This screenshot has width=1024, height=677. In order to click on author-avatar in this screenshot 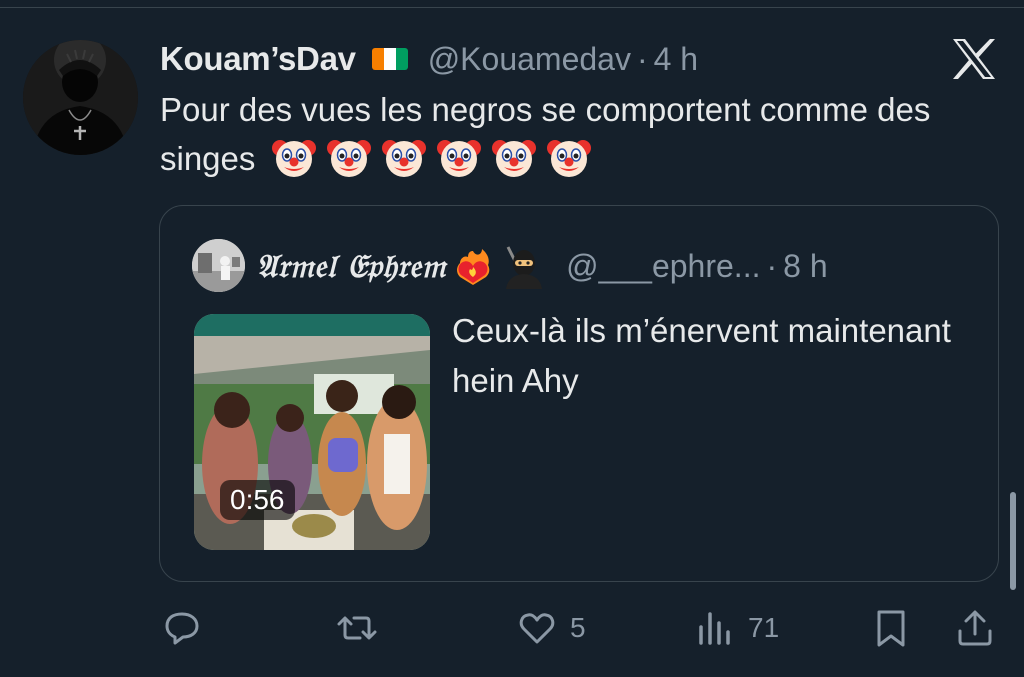, I will do `click(80, 97)`.